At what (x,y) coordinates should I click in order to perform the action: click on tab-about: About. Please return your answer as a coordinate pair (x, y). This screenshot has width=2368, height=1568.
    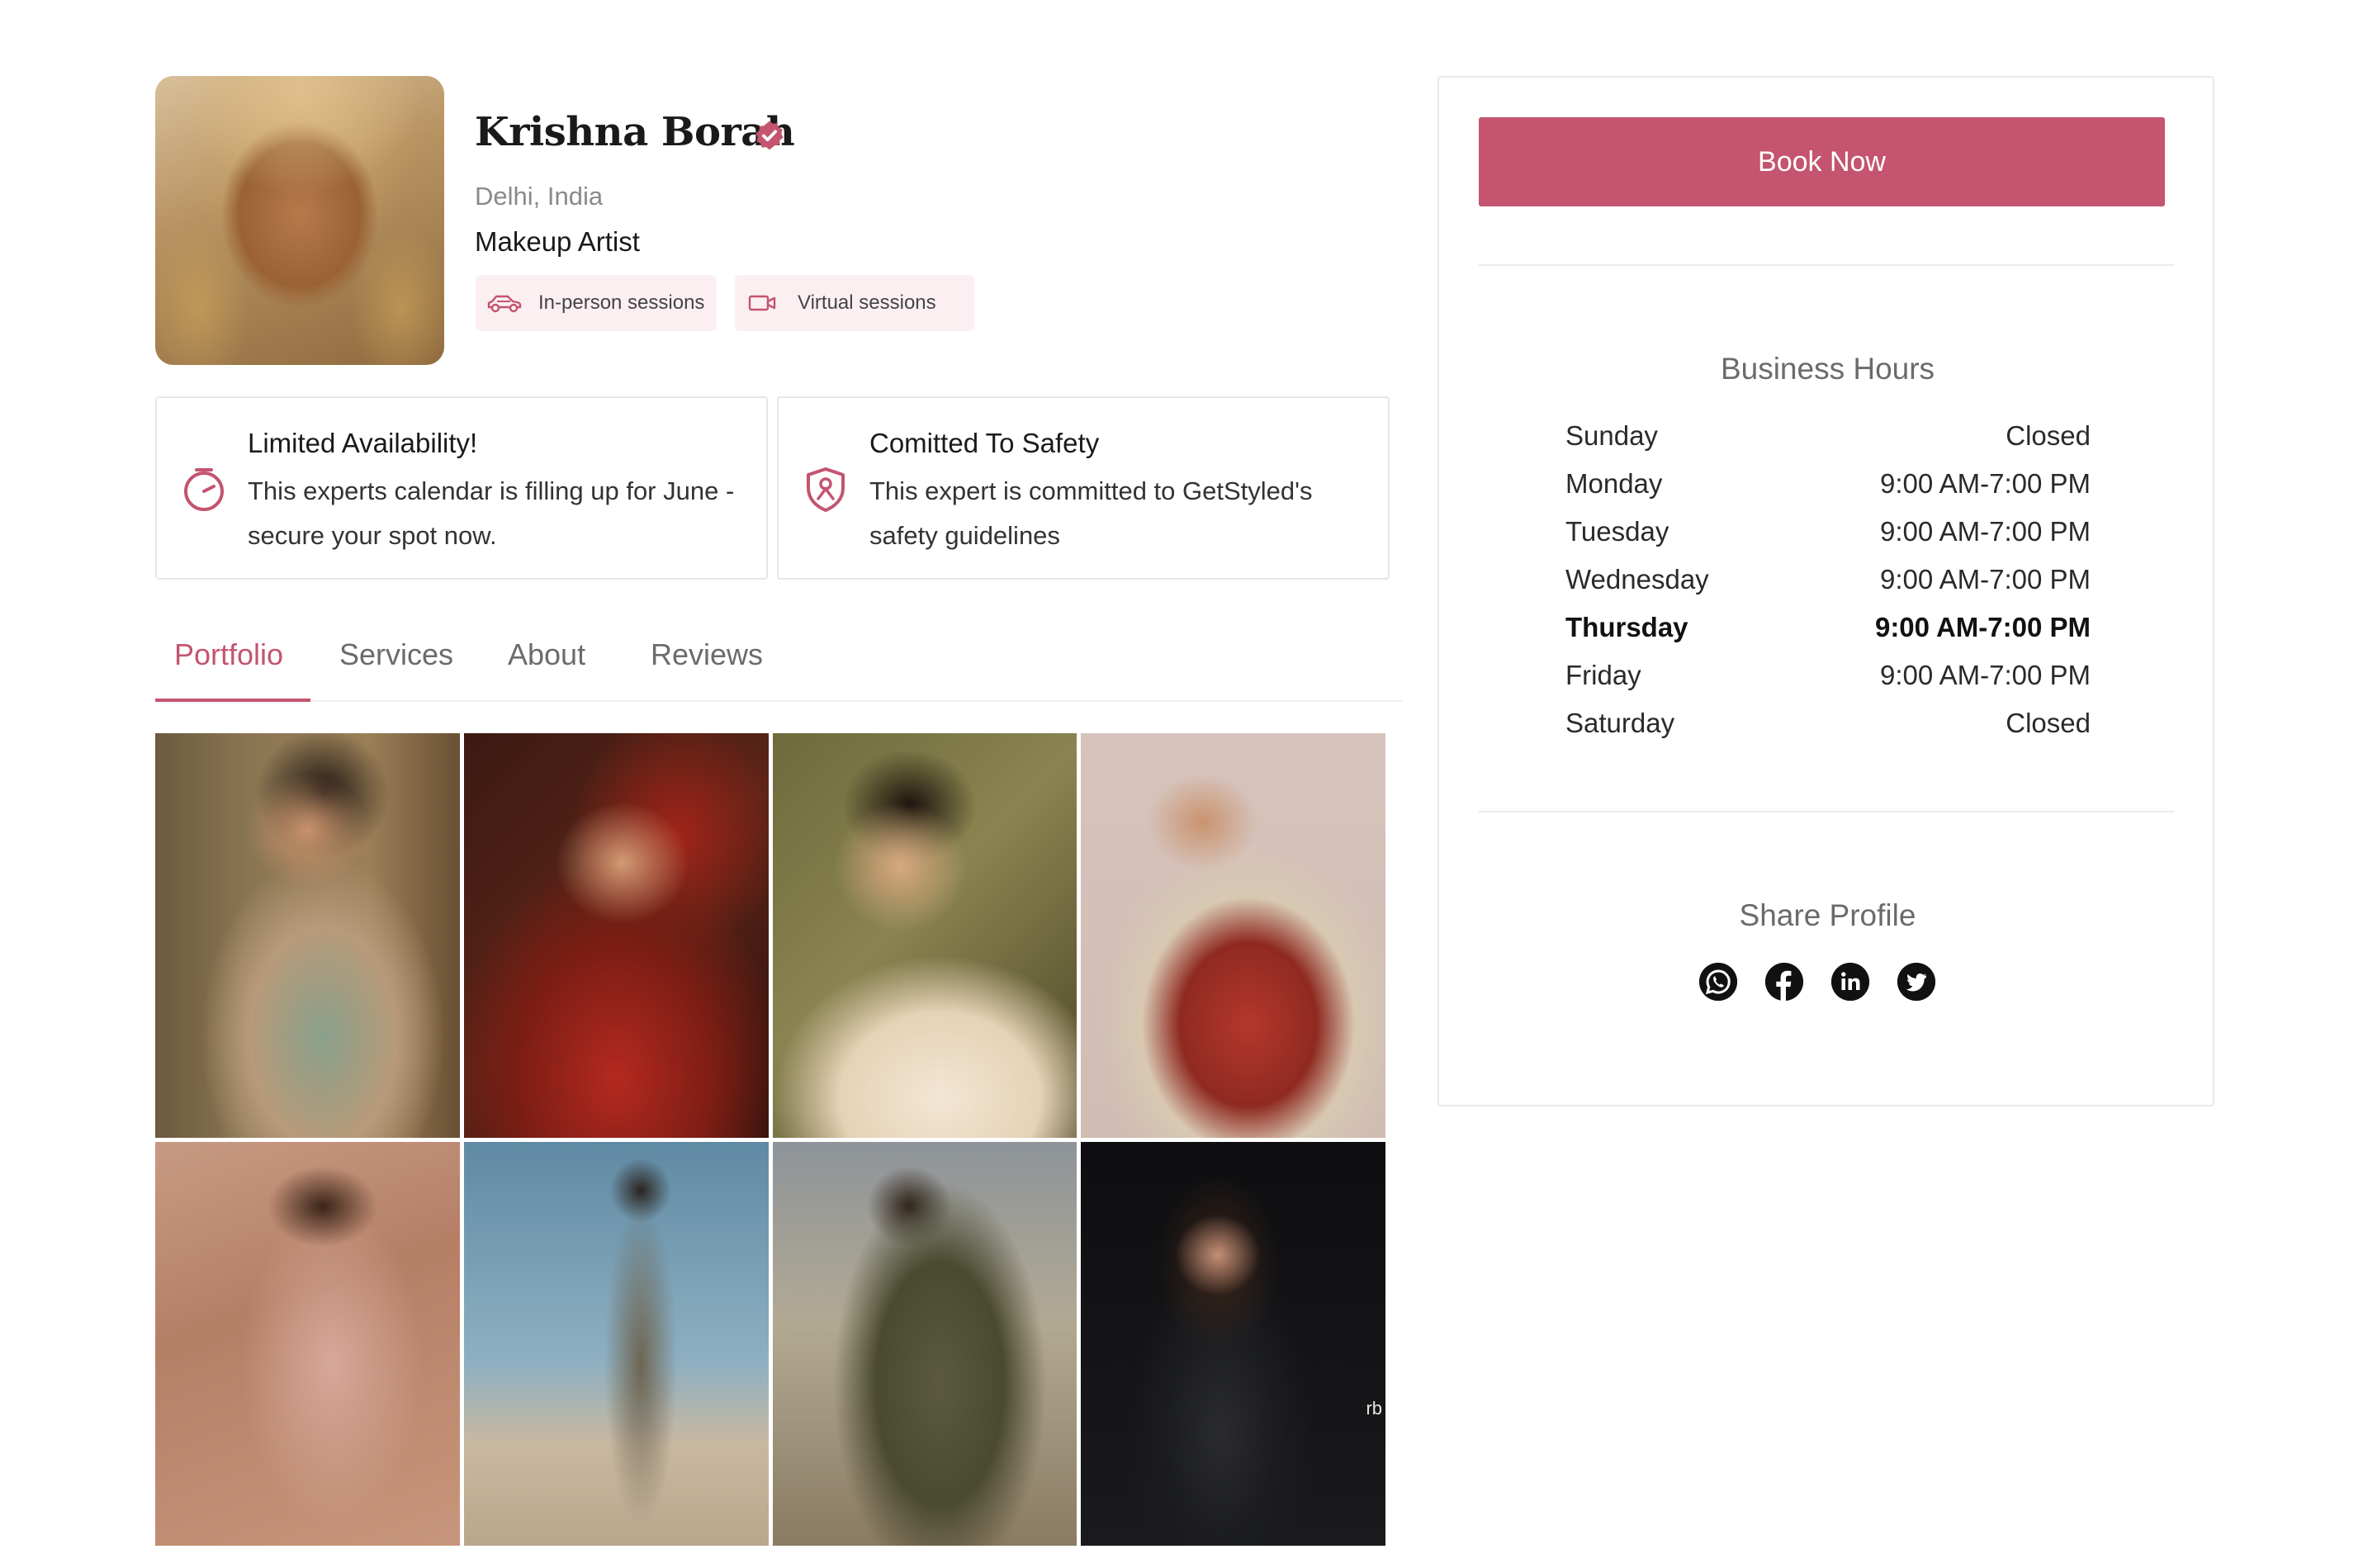
    Looking at the image, I should click on (546, 669).